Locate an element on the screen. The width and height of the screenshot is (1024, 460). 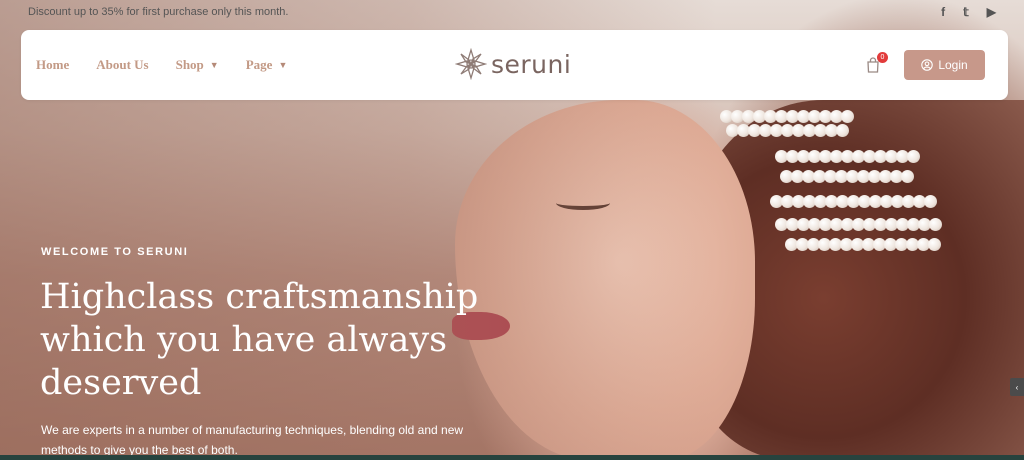
nav-item-label: About Us is located at coordinates (122, 64).